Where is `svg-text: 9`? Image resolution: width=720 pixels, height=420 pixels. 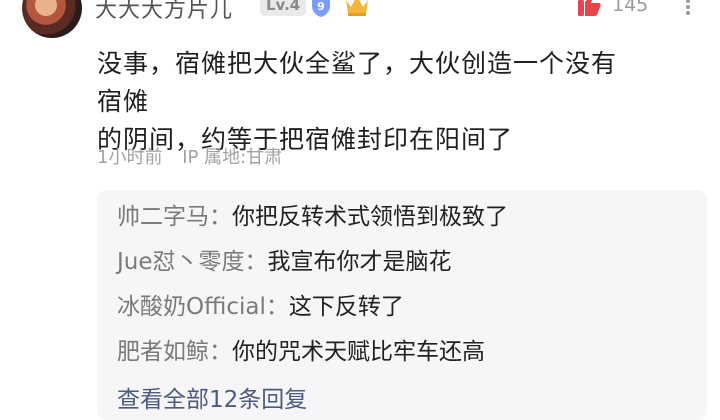 svg-text: 9 is located at coordinates (321, 6).